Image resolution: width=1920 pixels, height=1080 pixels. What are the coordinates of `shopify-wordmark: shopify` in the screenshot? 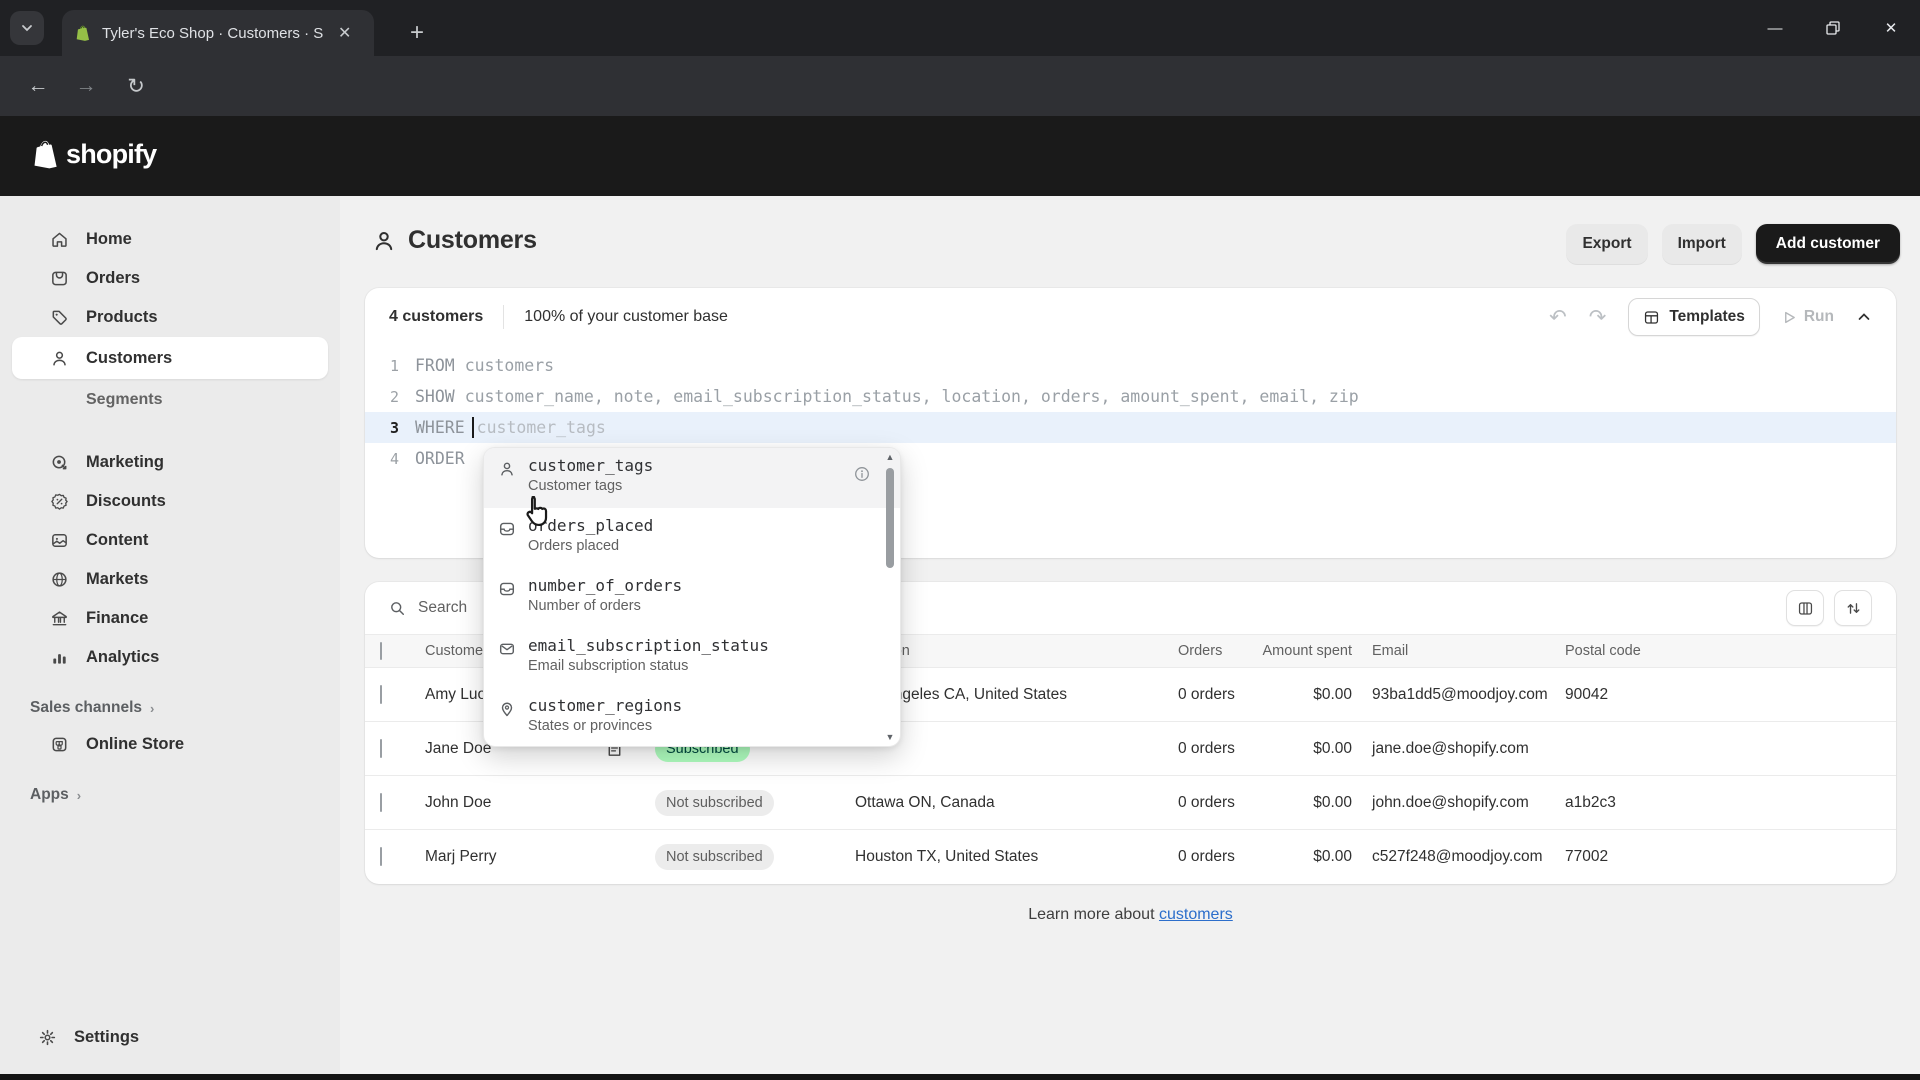 It's located at (111, 153).